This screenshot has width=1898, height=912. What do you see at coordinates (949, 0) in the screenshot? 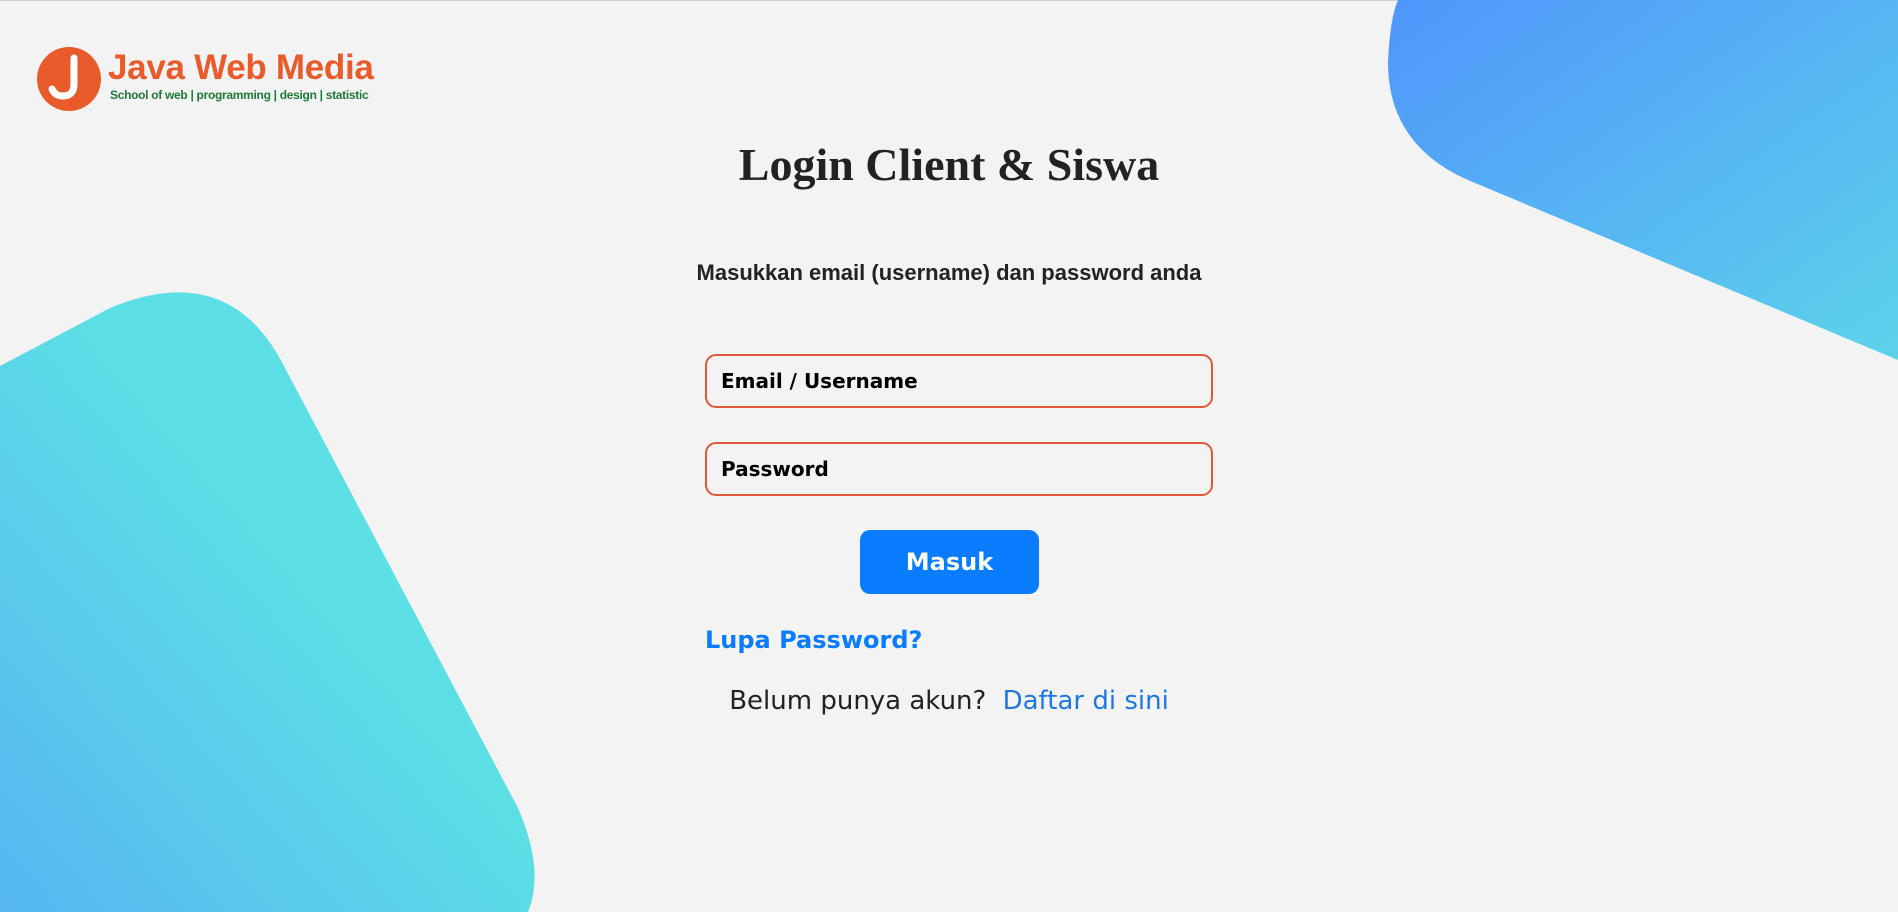
I see `top-border` at bounding box center [949, 0].